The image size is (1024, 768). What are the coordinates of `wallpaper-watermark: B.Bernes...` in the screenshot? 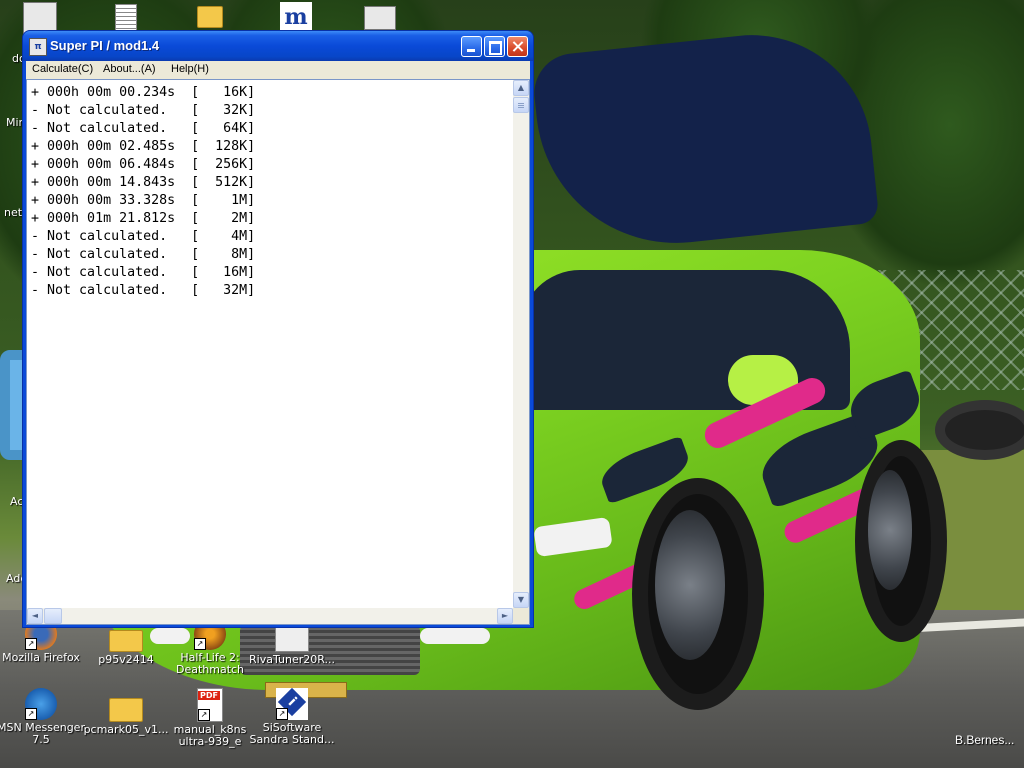 It's located at (985, 740).